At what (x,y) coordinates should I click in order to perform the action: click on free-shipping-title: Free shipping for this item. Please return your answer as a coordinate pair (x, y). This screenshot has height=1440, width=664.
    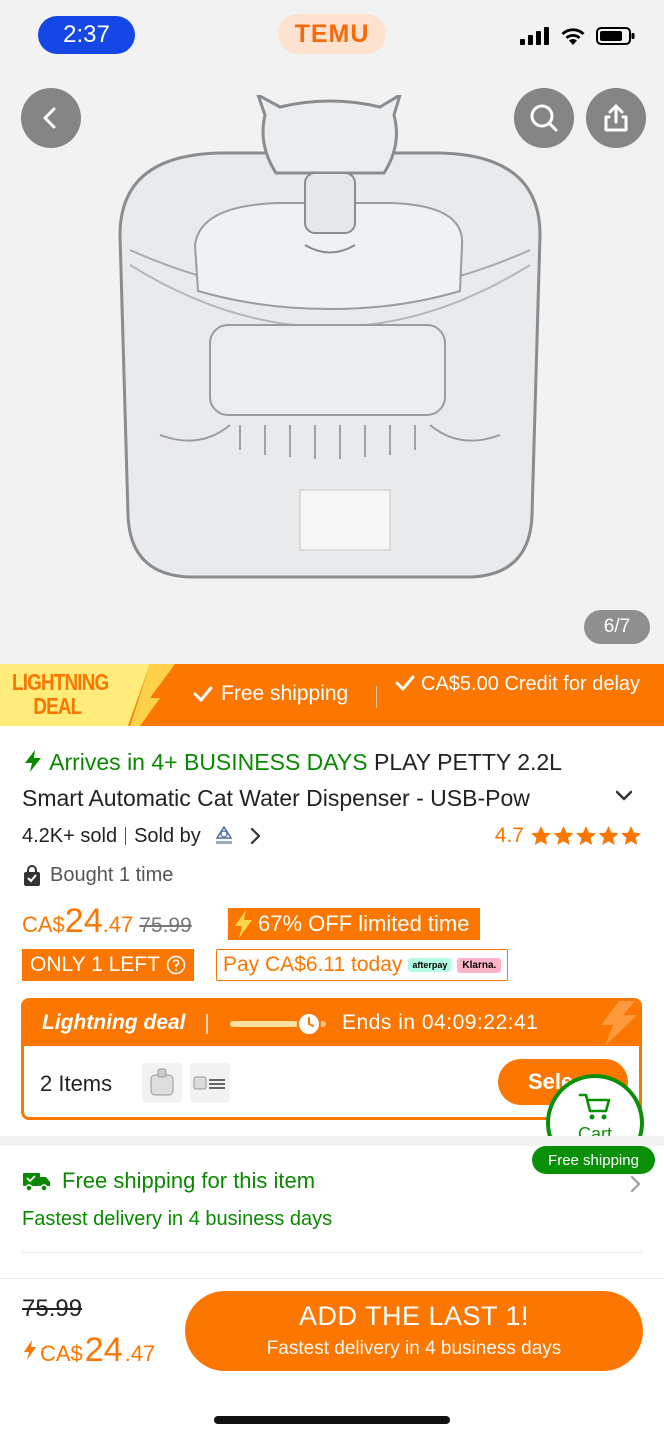
    Looking at the image, I should click on (189, 1180).